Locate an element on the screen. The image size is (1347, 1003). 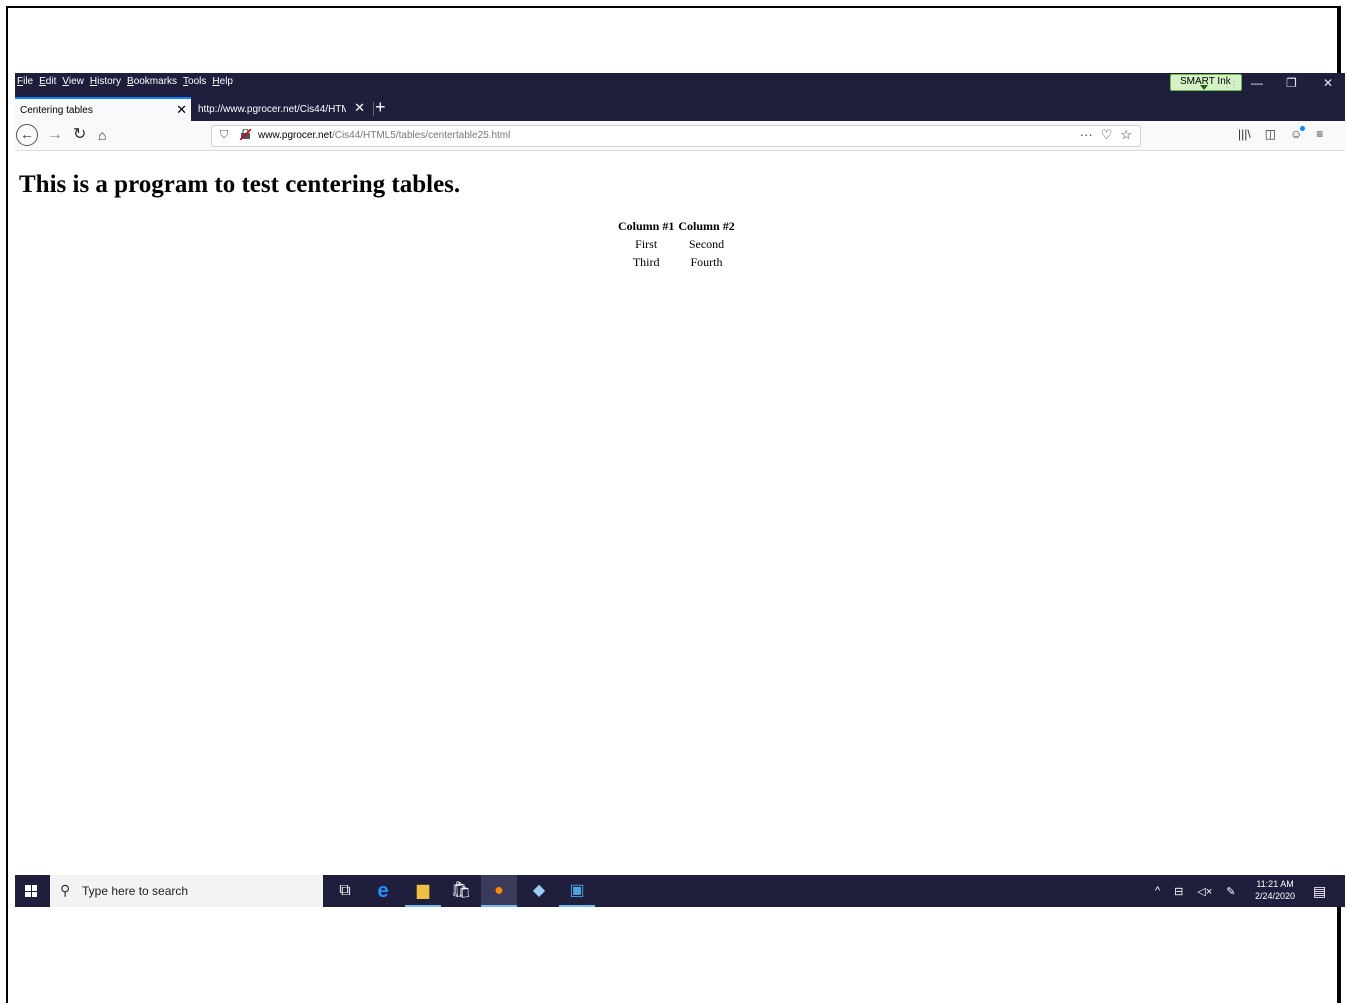
tab-pgrocer: http://www.pgrocer.net/Cis44/HTML5 ✕ is located at coordinates (280, 109).